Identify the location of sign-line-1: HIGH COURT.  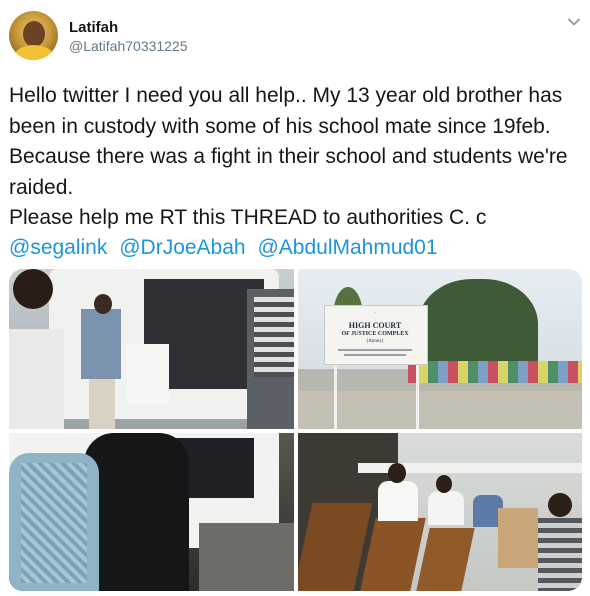
(375, 325).